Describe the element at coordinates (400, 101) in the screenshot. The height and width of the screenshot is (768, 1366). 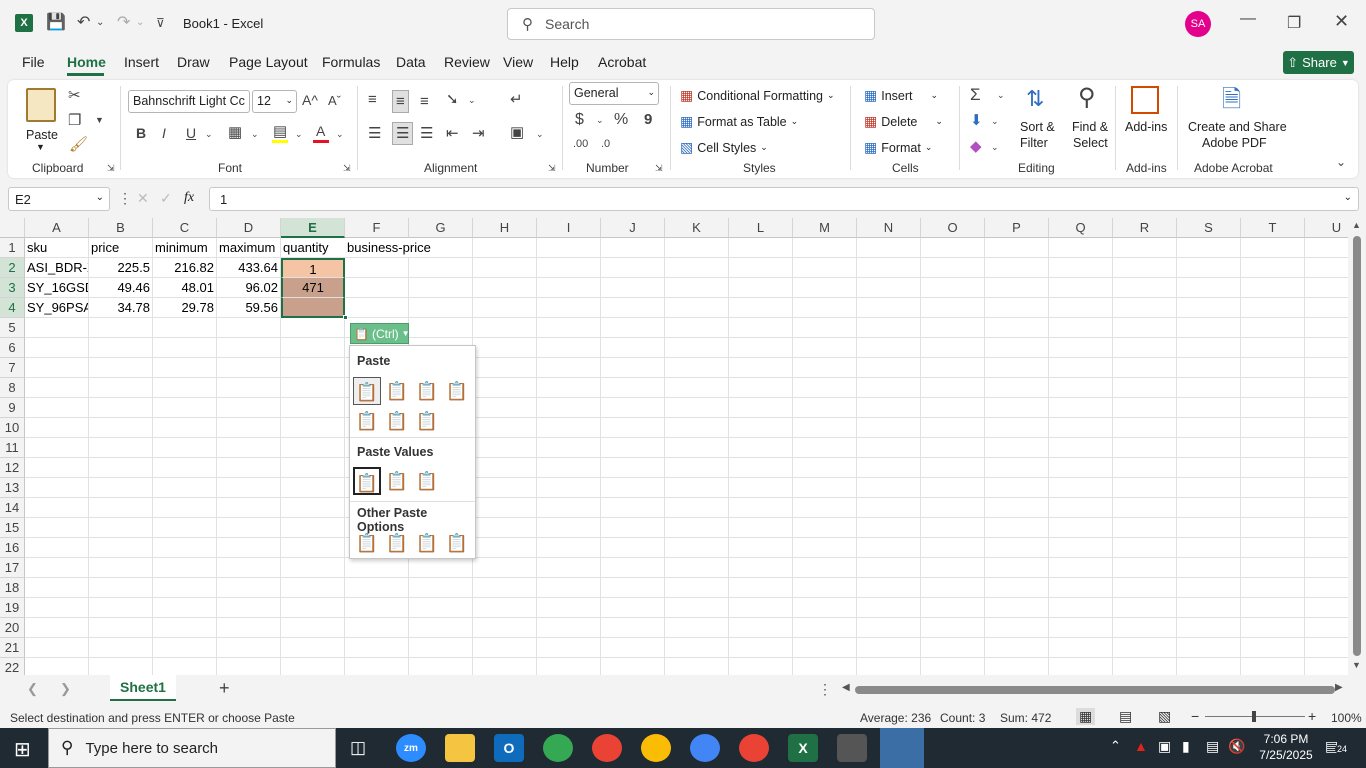
I see `middle-align-icon: ≡` at that location.